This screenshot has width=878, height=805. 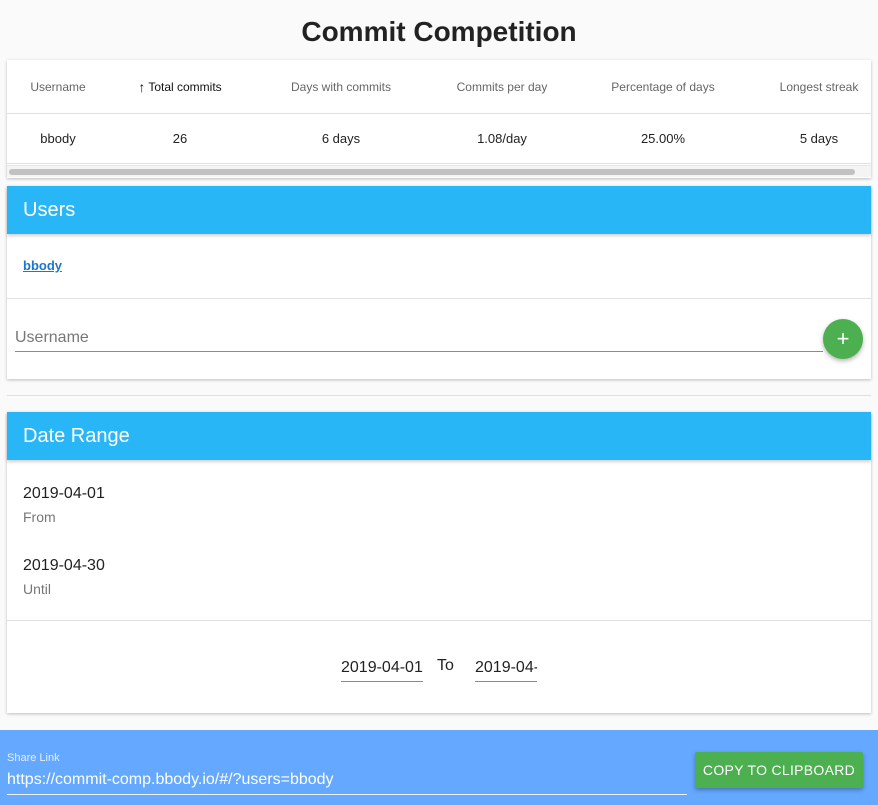 What do you see at coordinates (180, 86) in the screenshot?
I see `column-header-total-commits: ↑ Total commits` at bounding box center [180, 86].